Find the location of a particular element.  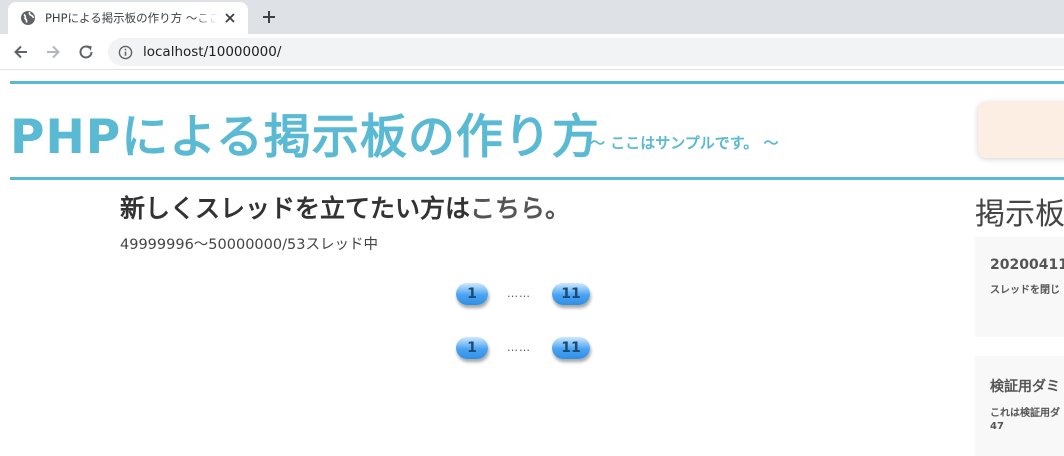

thread-range: 49999996〜50000000/53スレッド中 is located at coordinates (249, 245).